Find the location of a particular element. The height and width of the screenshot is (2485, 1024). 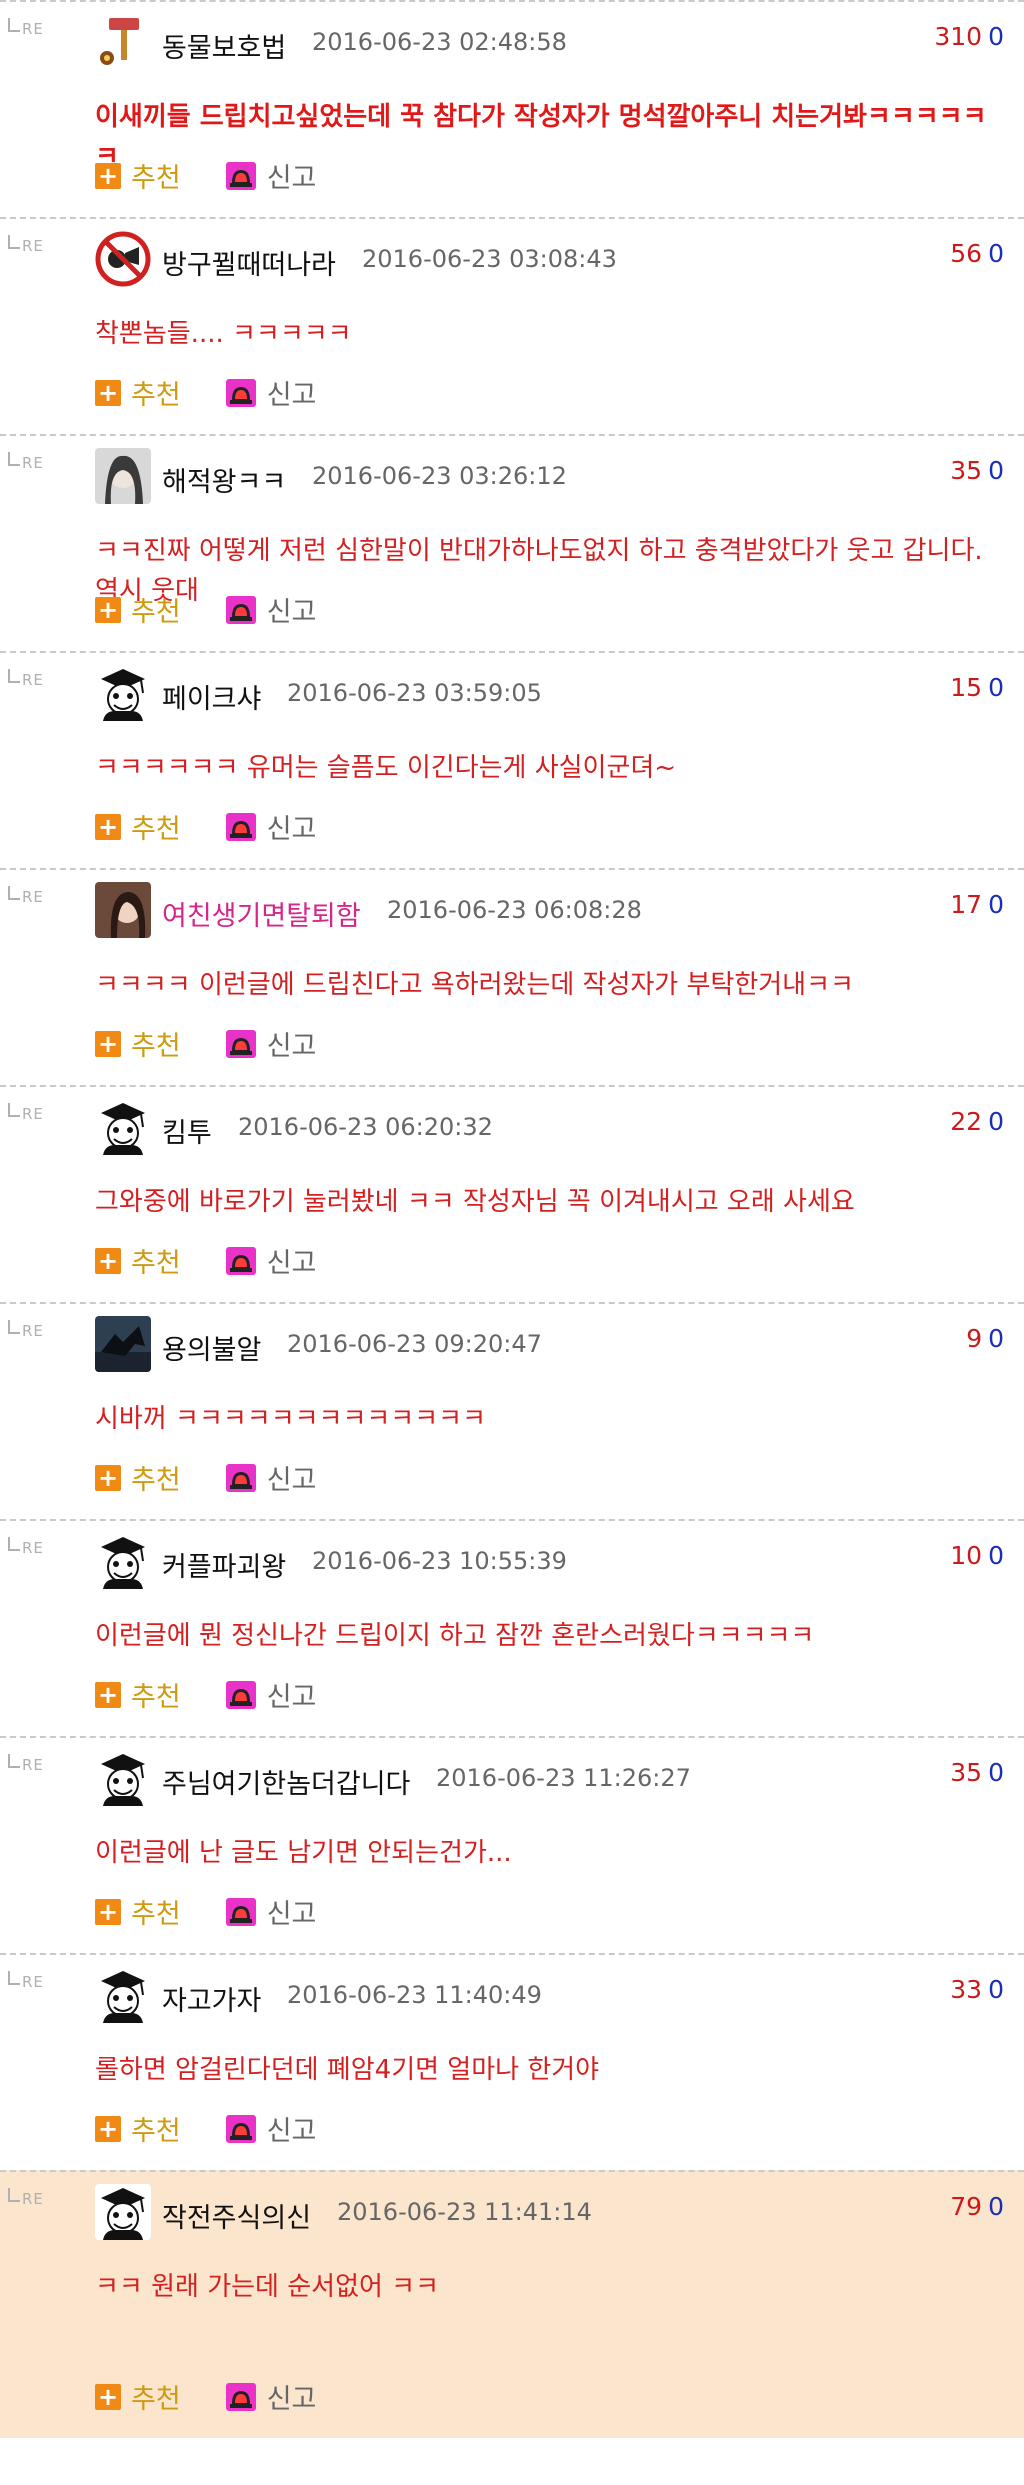

comment-author: 해적왕ㅋㅋ is located at coordinates (224, 479).